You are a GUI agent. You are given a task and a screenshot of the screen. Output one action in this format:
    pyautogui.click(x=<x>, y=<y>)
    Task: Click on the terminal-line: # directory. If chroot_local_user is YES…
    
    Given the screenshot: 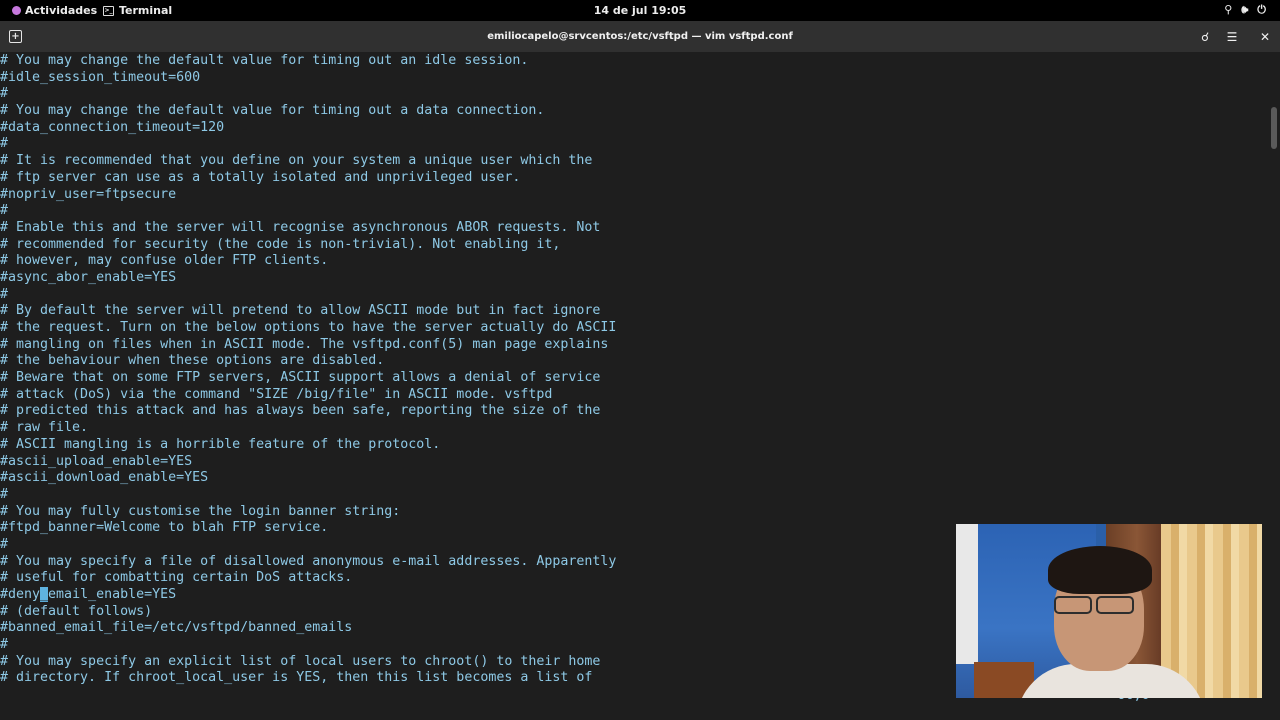 What is the action you would take?
    pyautogui.click(x=296, y=678)
    